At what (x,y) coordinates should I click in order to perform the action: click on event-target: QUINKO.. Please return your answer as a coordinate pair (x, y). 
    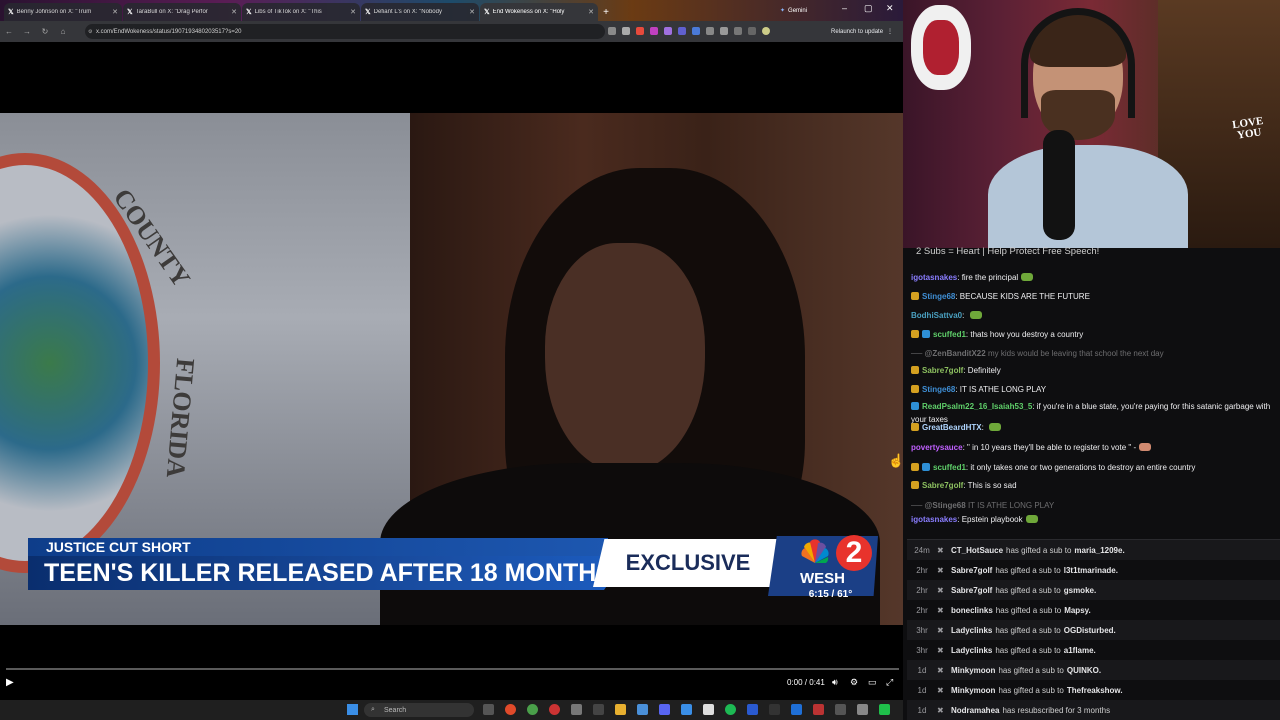
    Looking at the image, I should click on (1084, 670).